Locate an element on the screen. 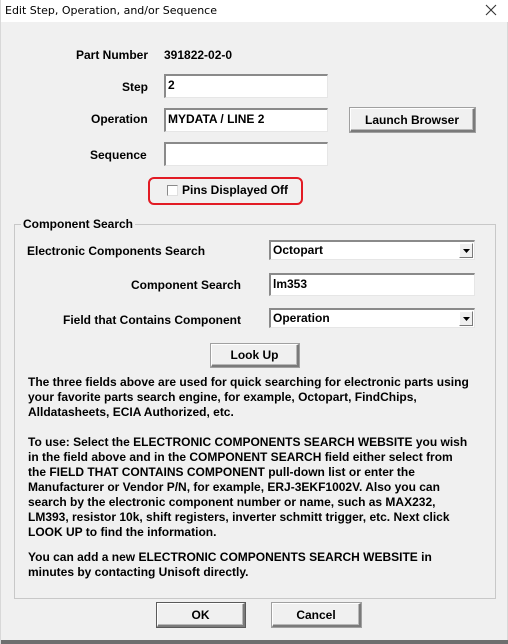 This screenshot has width=508, height=644. part-number-value: 391822-02-0 is located at coordinates (198, 55).